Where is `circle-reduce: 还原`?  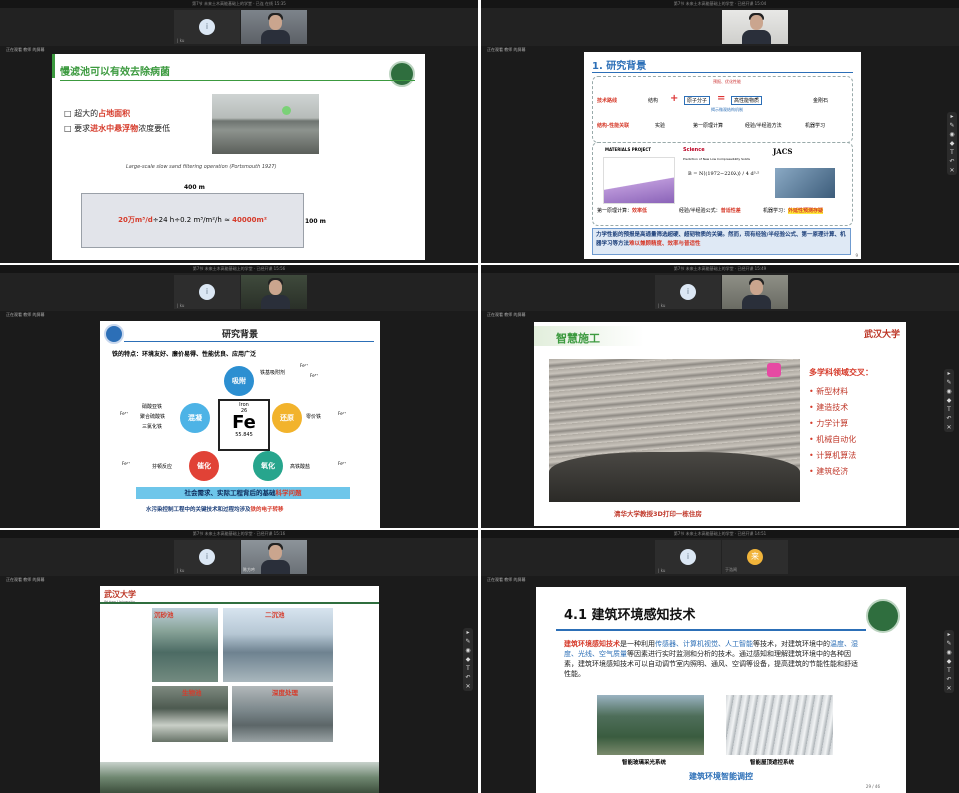
circle-reduce: 还原 is located at coordinates (287, 418).